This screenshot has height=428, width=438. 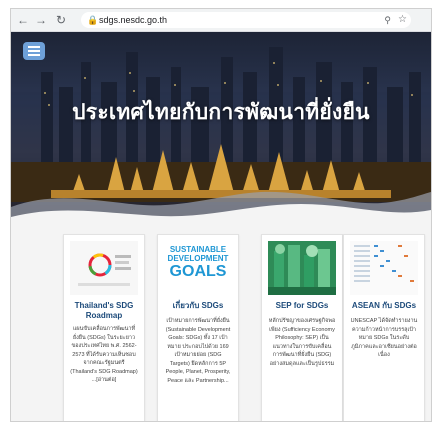 What do you see at coordinates (387, 20) in the screenshot?
I see `zoom-icon: ⚲` at bounding box center [387, 20].